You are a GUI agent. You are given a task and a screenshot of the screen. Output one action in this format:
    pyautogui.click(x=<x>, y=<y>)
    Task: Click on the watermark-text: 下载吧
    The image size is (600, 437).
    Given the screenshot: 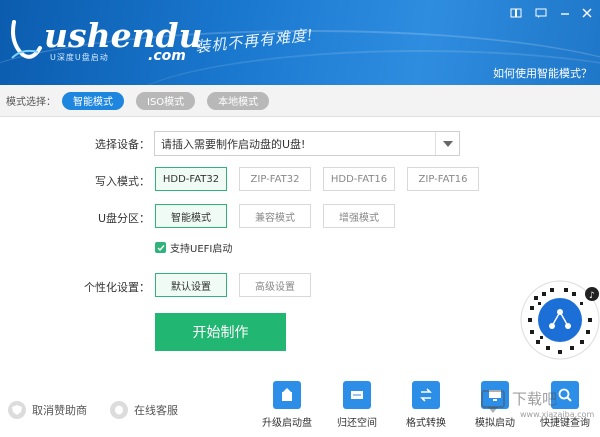 What is the action you would take?
    pyautogui.click(x=535, y=399)
    